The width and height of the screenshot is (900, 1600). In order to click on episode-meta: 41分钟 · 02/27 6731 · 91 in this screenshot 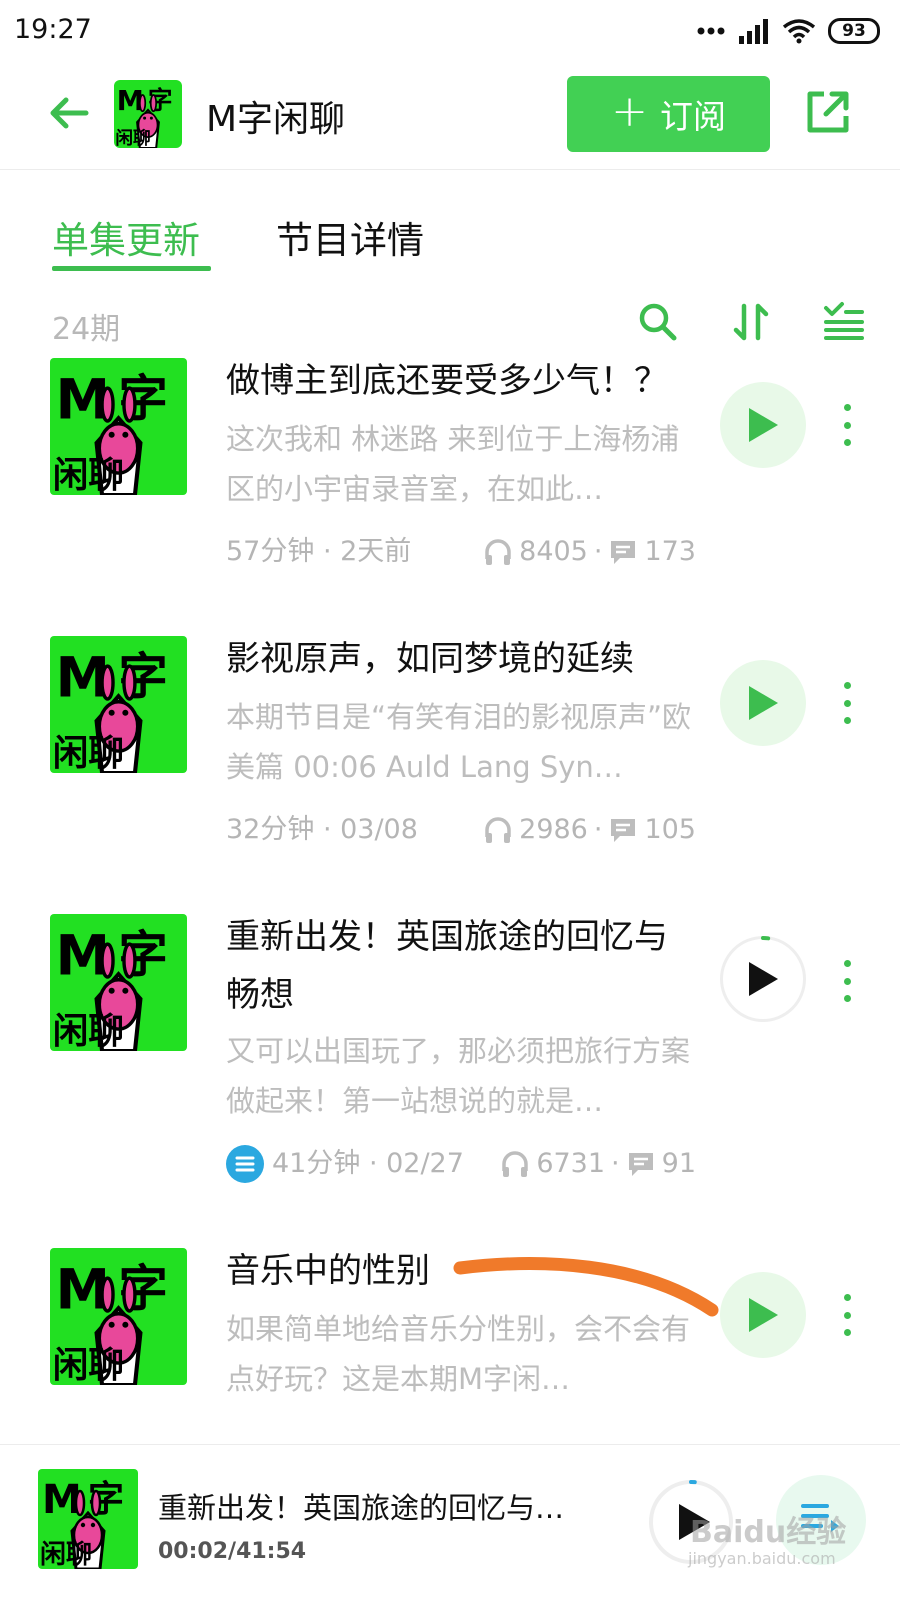, I will do `click(461, 1164)`.